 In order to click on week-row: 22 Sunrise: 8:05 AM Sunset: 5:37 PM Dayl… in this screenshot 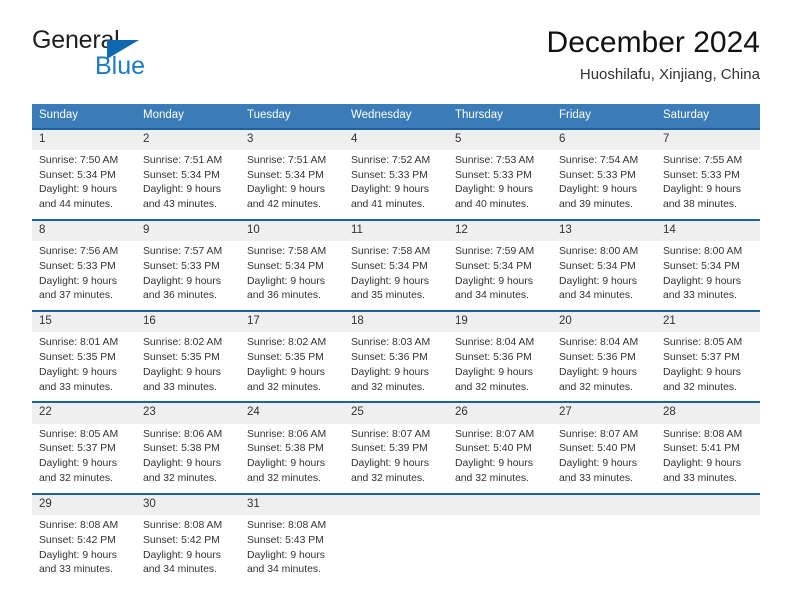, I will do `click(396, 447)`.